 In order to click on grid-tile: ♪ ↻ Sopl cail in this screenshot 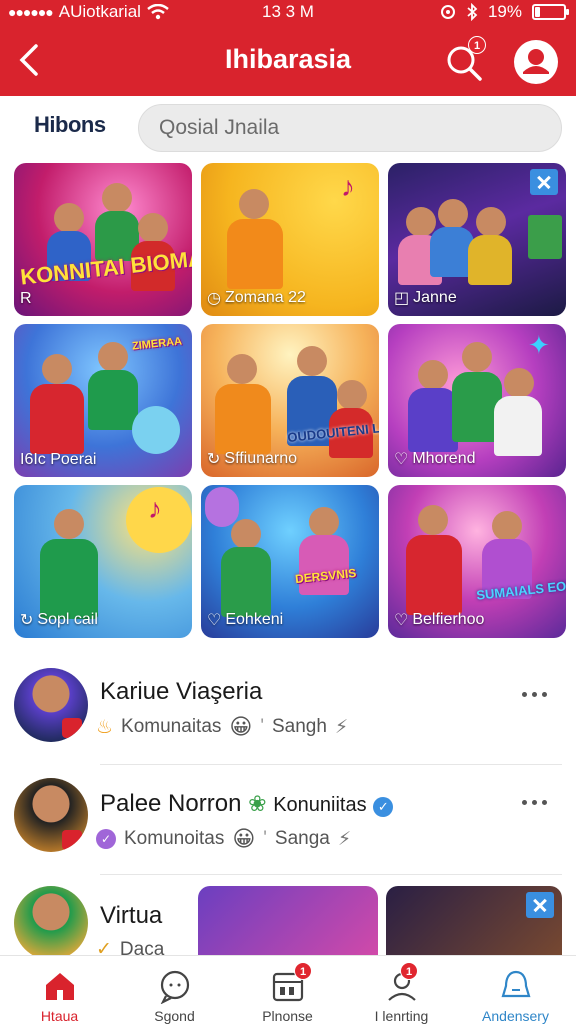, I will do `click(103, 561)`.